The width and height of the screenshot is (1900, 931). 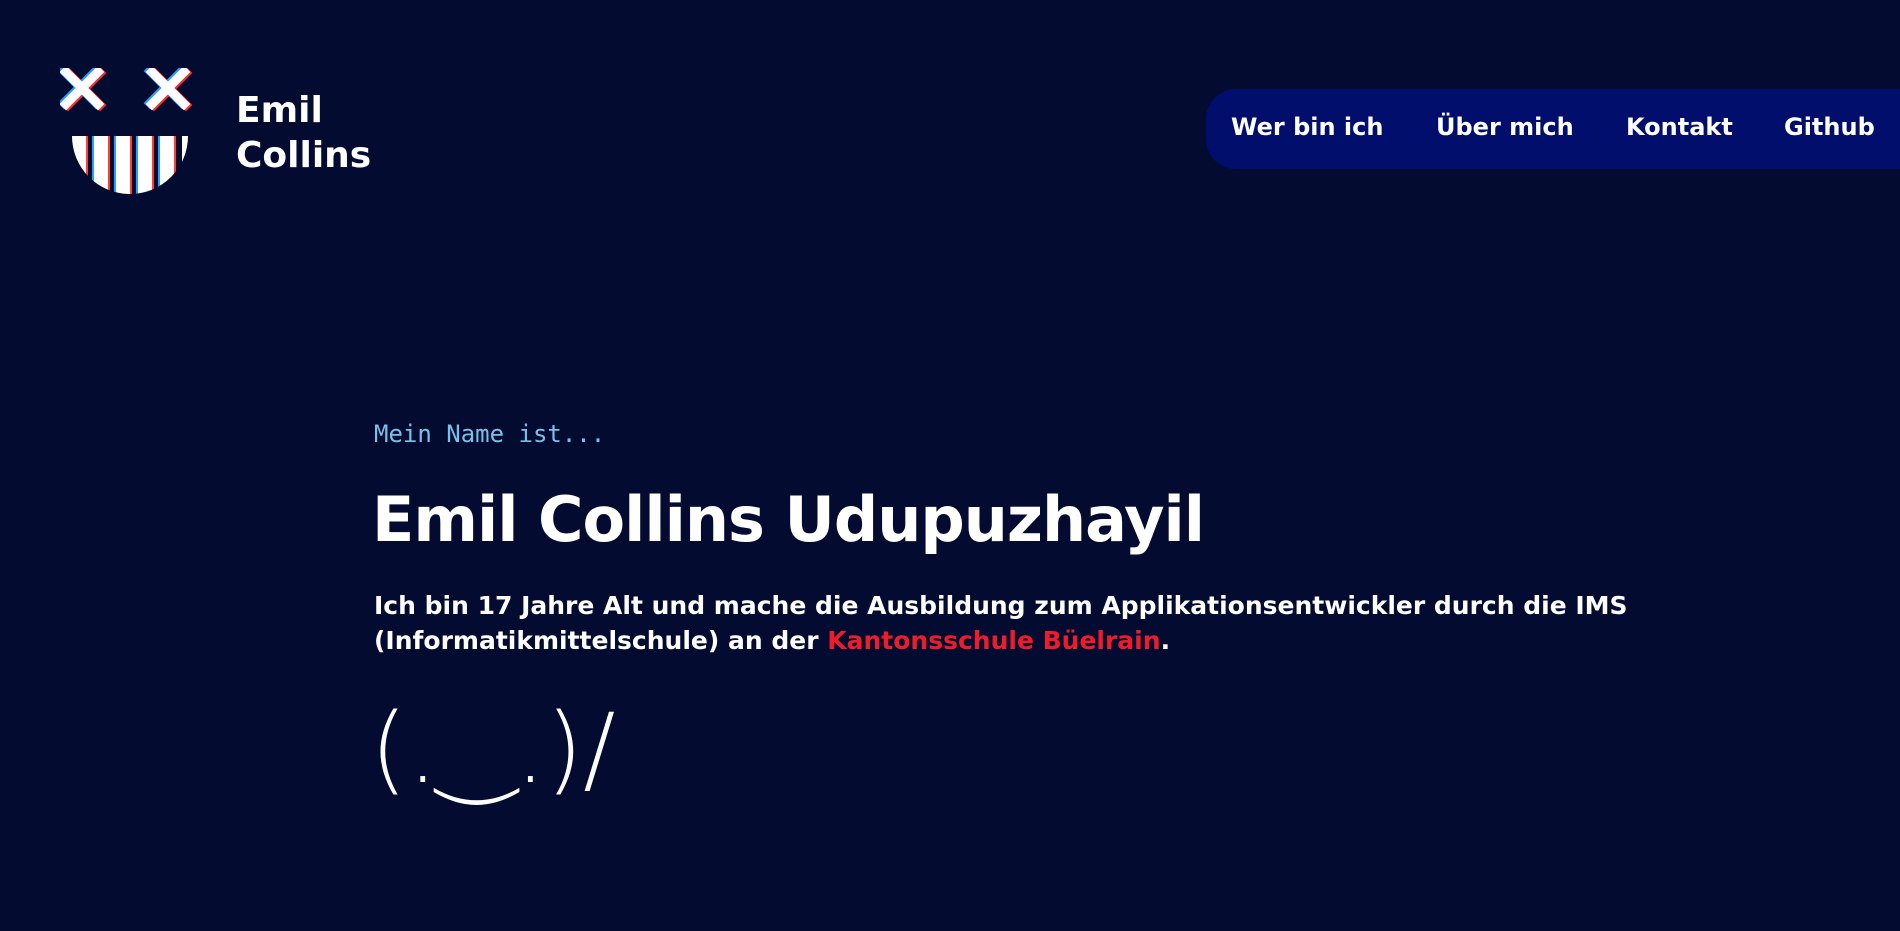 I want to click on nav-item-ueber-mich: Über mich, so click(x=1505, y=127).